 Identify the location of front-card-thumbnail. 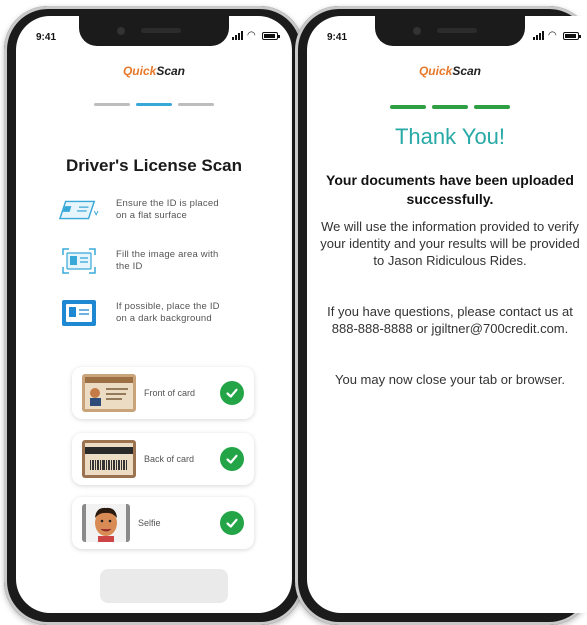
(109, 393).